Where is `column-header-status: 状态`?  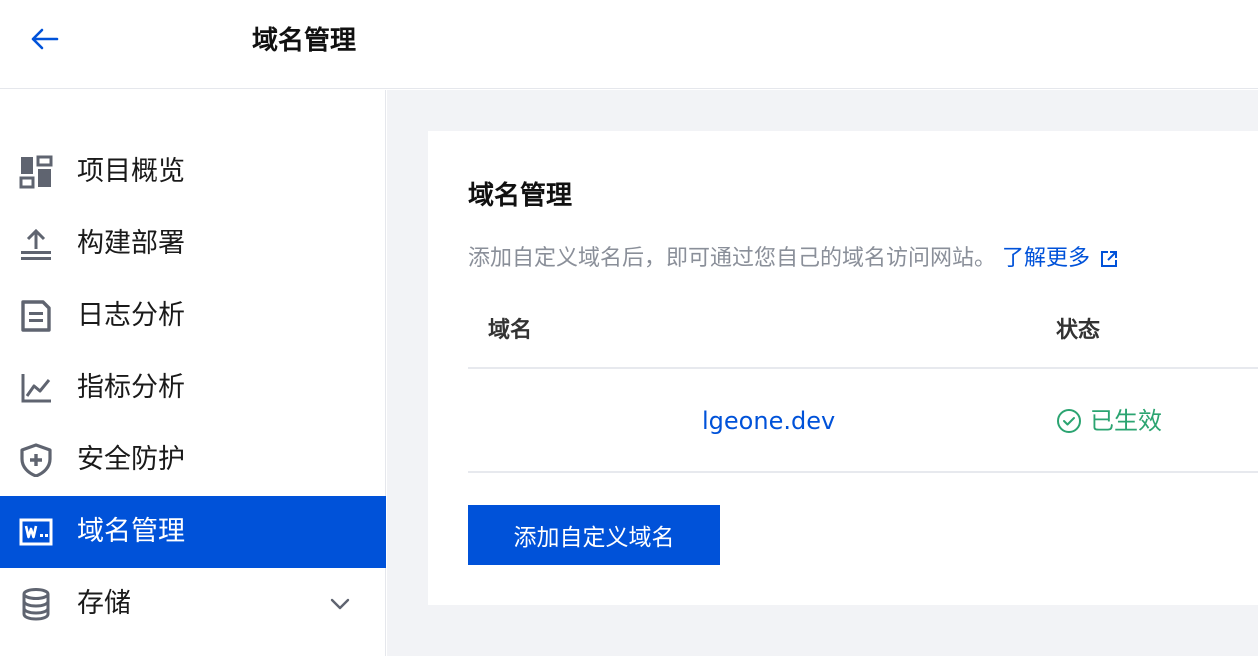
column-header-status: 状态 is located at coordinates (1078, 330).